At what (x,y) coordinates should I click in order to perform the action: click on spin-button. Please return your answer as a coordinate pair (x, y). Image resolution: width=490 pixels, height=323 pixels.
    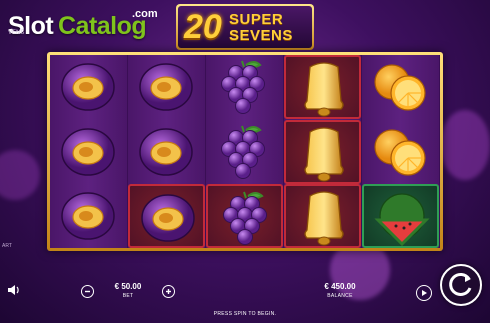
    Looking at the image, I should click on (461, 285).